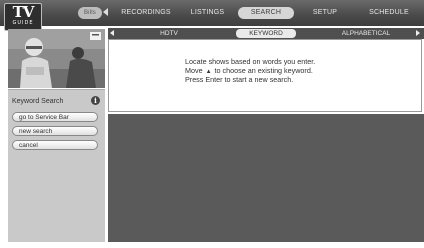  I want to click on menu-tab-schedule: SCHEDULE, so click(389, 13).